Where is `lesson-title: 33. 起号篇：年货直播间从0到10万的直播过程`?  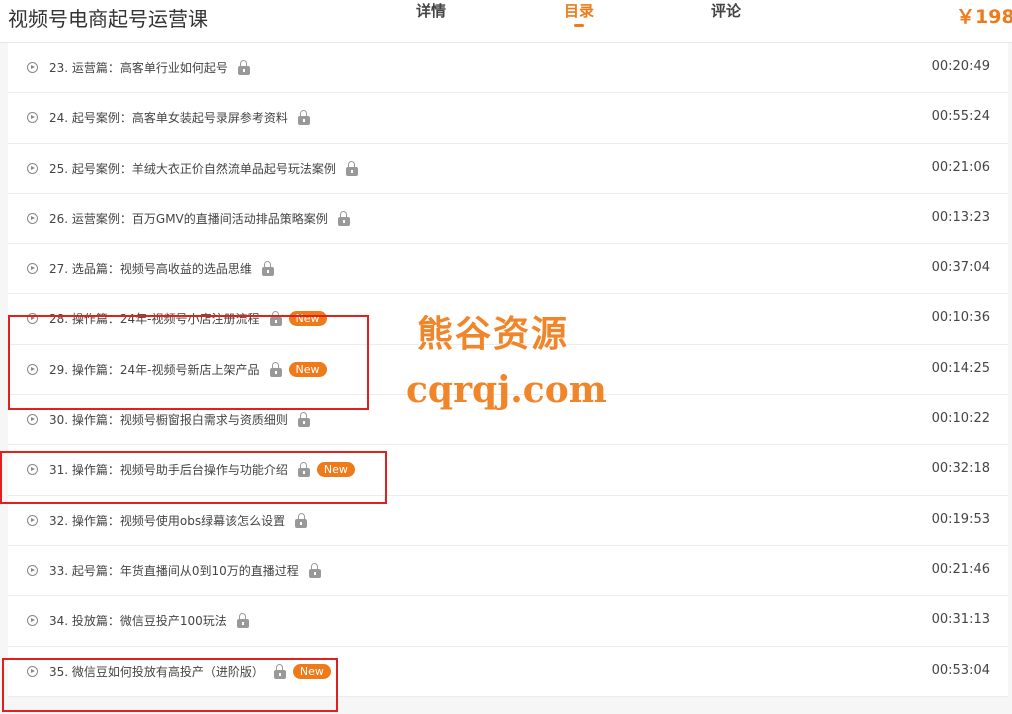 lesson-title: 33. 起号篇：年货直播间从0到10万的直播过程 is located at coordinates (174, 570).